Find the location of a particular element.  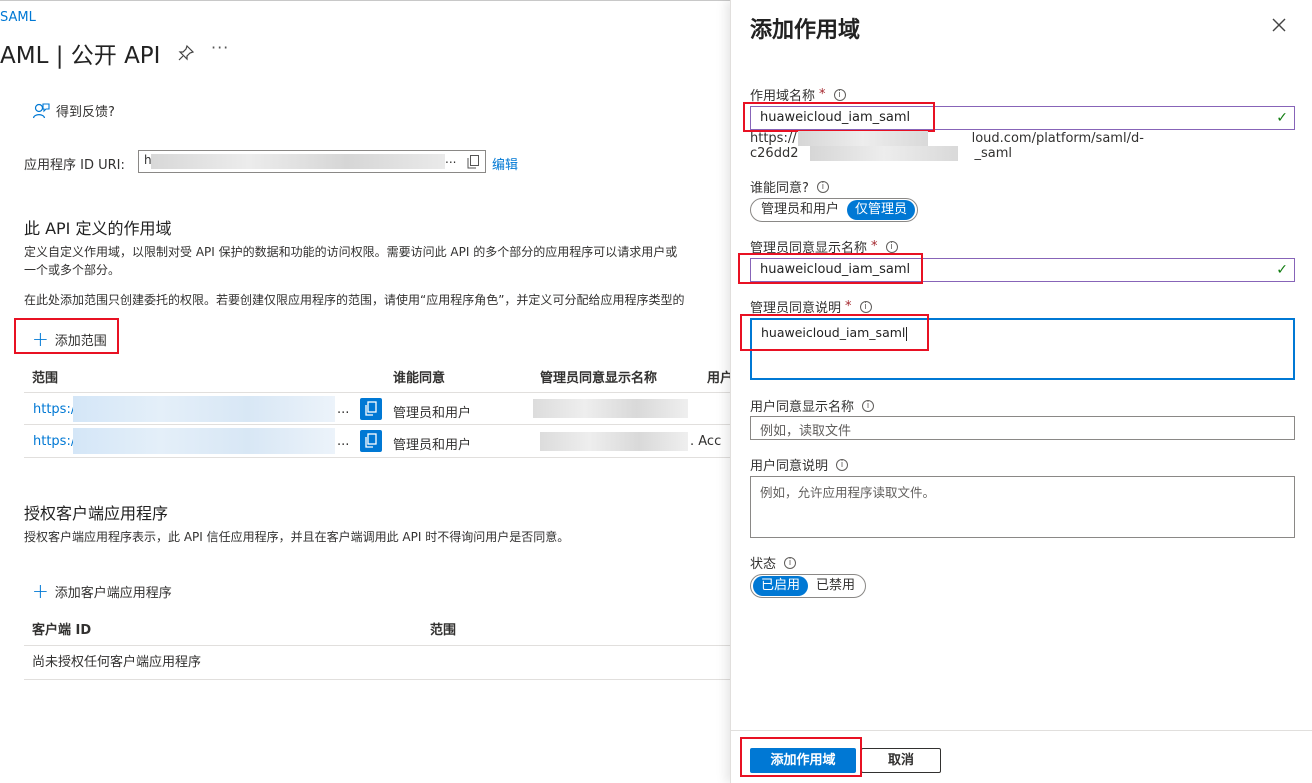

add-client-label: 添加客户端应用程序 is located at coordinates (113, 593).